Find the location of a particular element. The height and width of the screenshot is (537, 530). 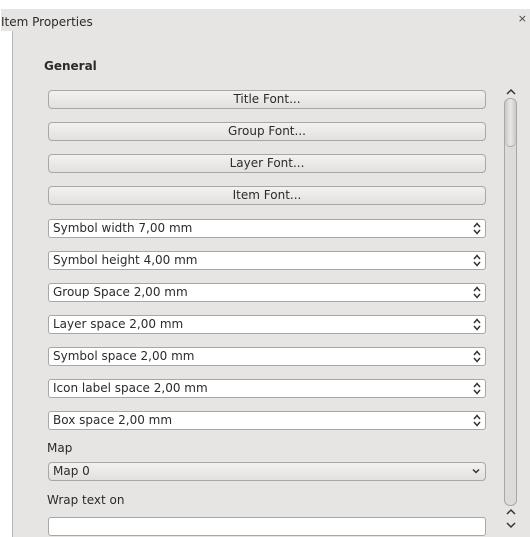

vertical-scrollbar is located at coordinates (511, 311).